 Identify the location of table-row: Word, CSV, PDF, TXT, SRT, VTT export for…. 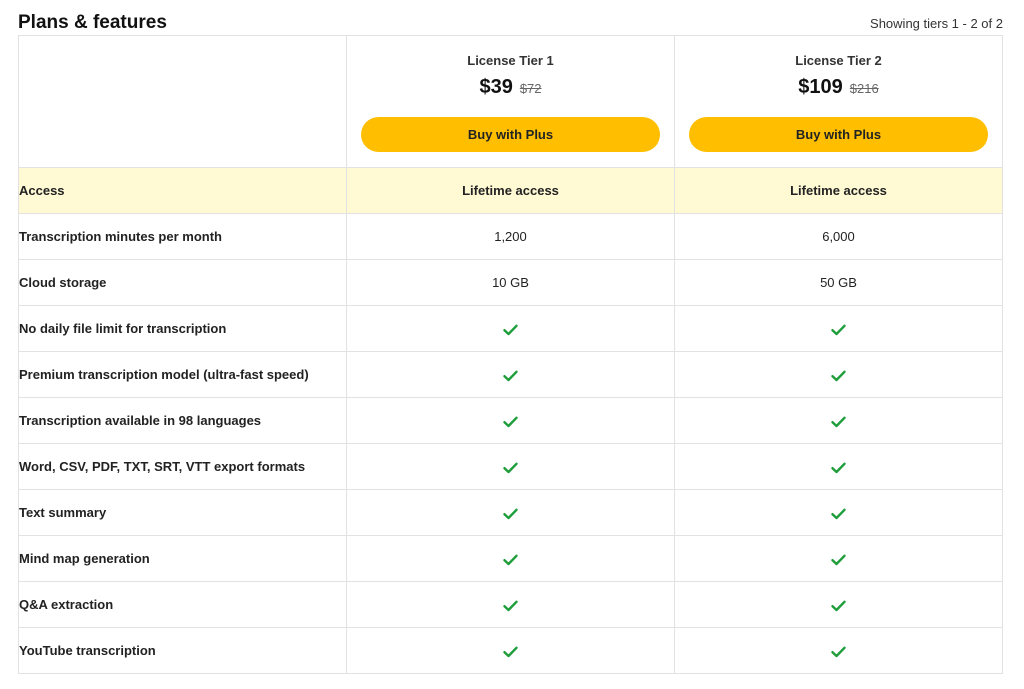
(510, 466).